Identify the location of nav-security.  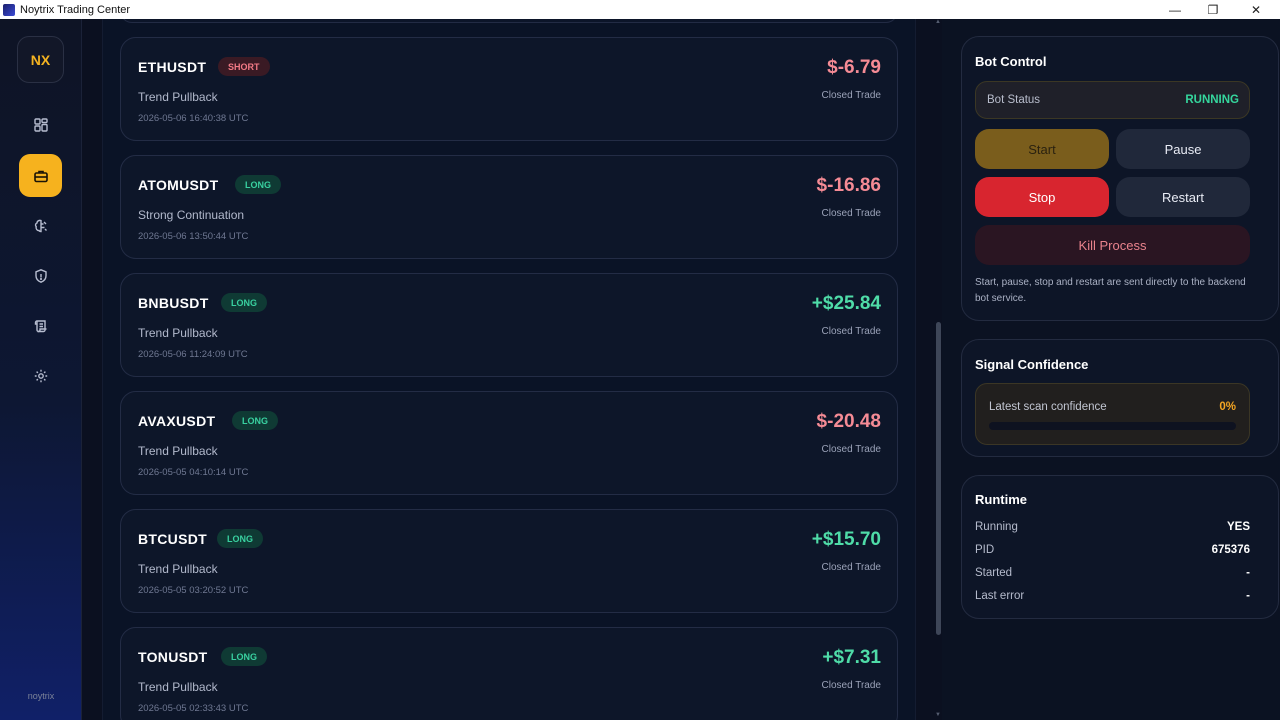
(40, 275).